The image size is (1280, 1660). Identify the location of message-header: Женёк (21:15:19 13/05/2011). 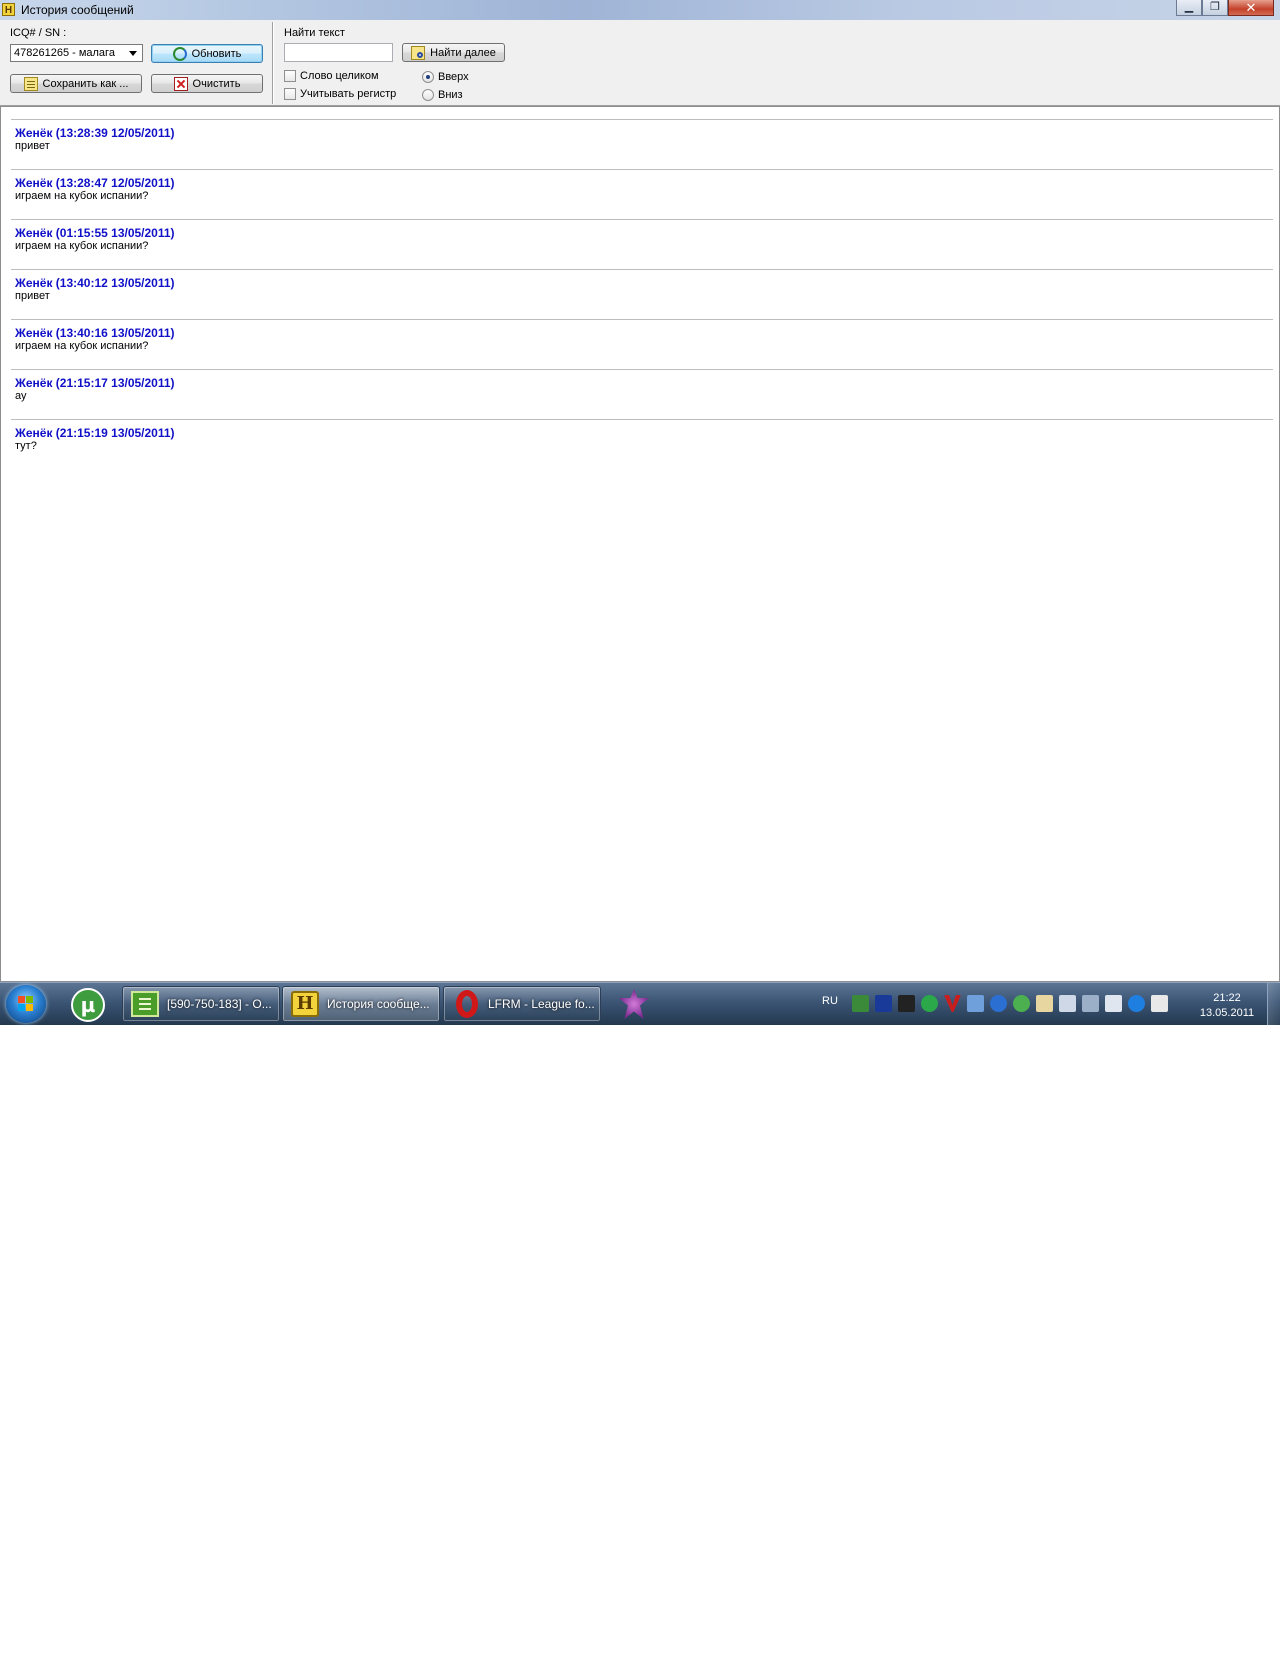
(95, 433).